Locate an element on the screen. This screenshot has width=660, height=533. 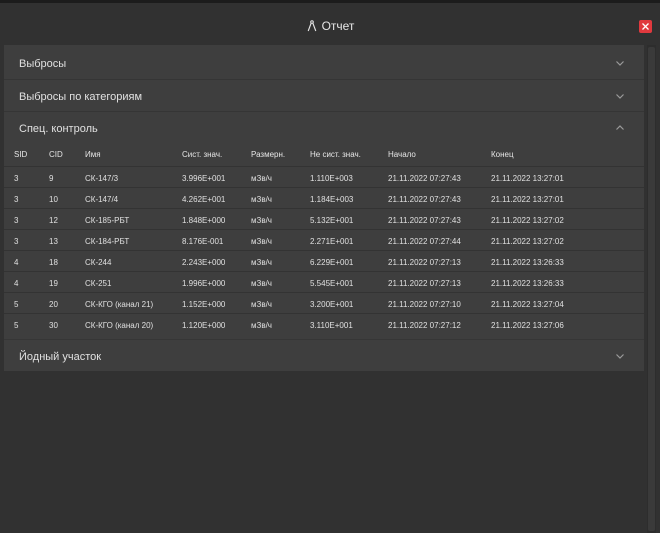
cell-end: 21.11.2022 13:27:06 is located at coordinates (527, 325).